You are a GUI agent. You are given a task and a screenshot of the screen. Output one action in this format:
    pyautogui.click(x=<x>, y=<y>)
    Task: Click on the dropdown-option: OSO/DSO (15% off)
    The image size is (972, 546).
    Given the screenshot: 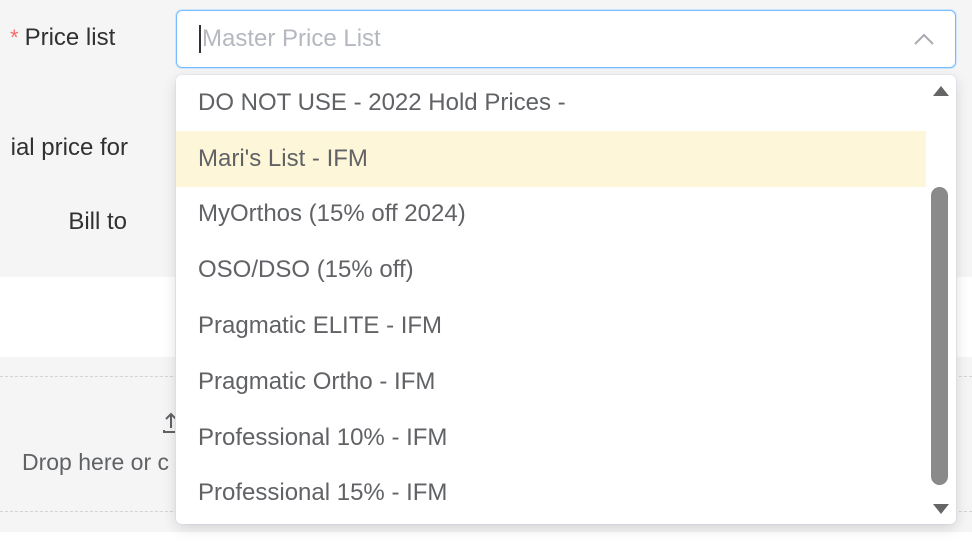 What is the action you would take?
    pyautogui.click(x=551, y=270)
    